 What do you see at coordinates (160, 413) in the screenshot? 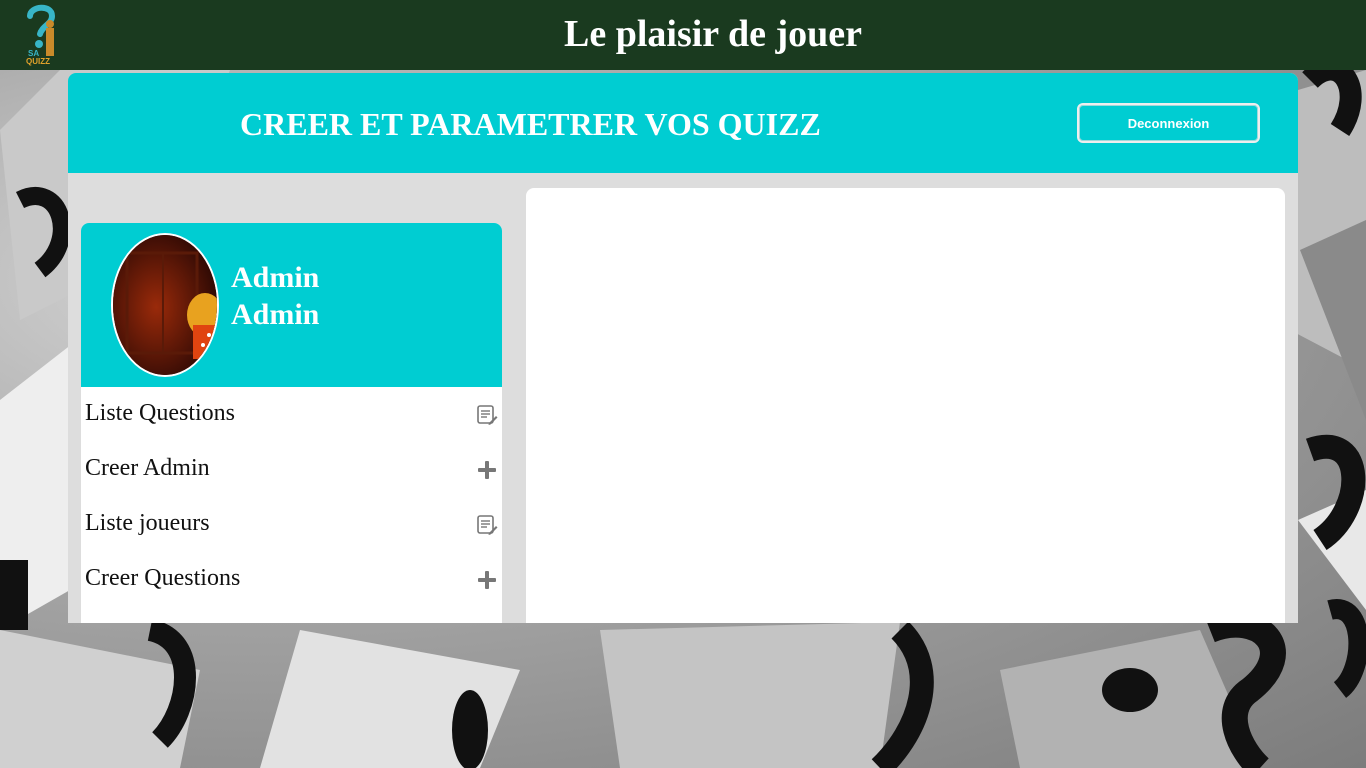
I see `sidebar-item-label: Liste Questions` at bounding box center [160, 413].